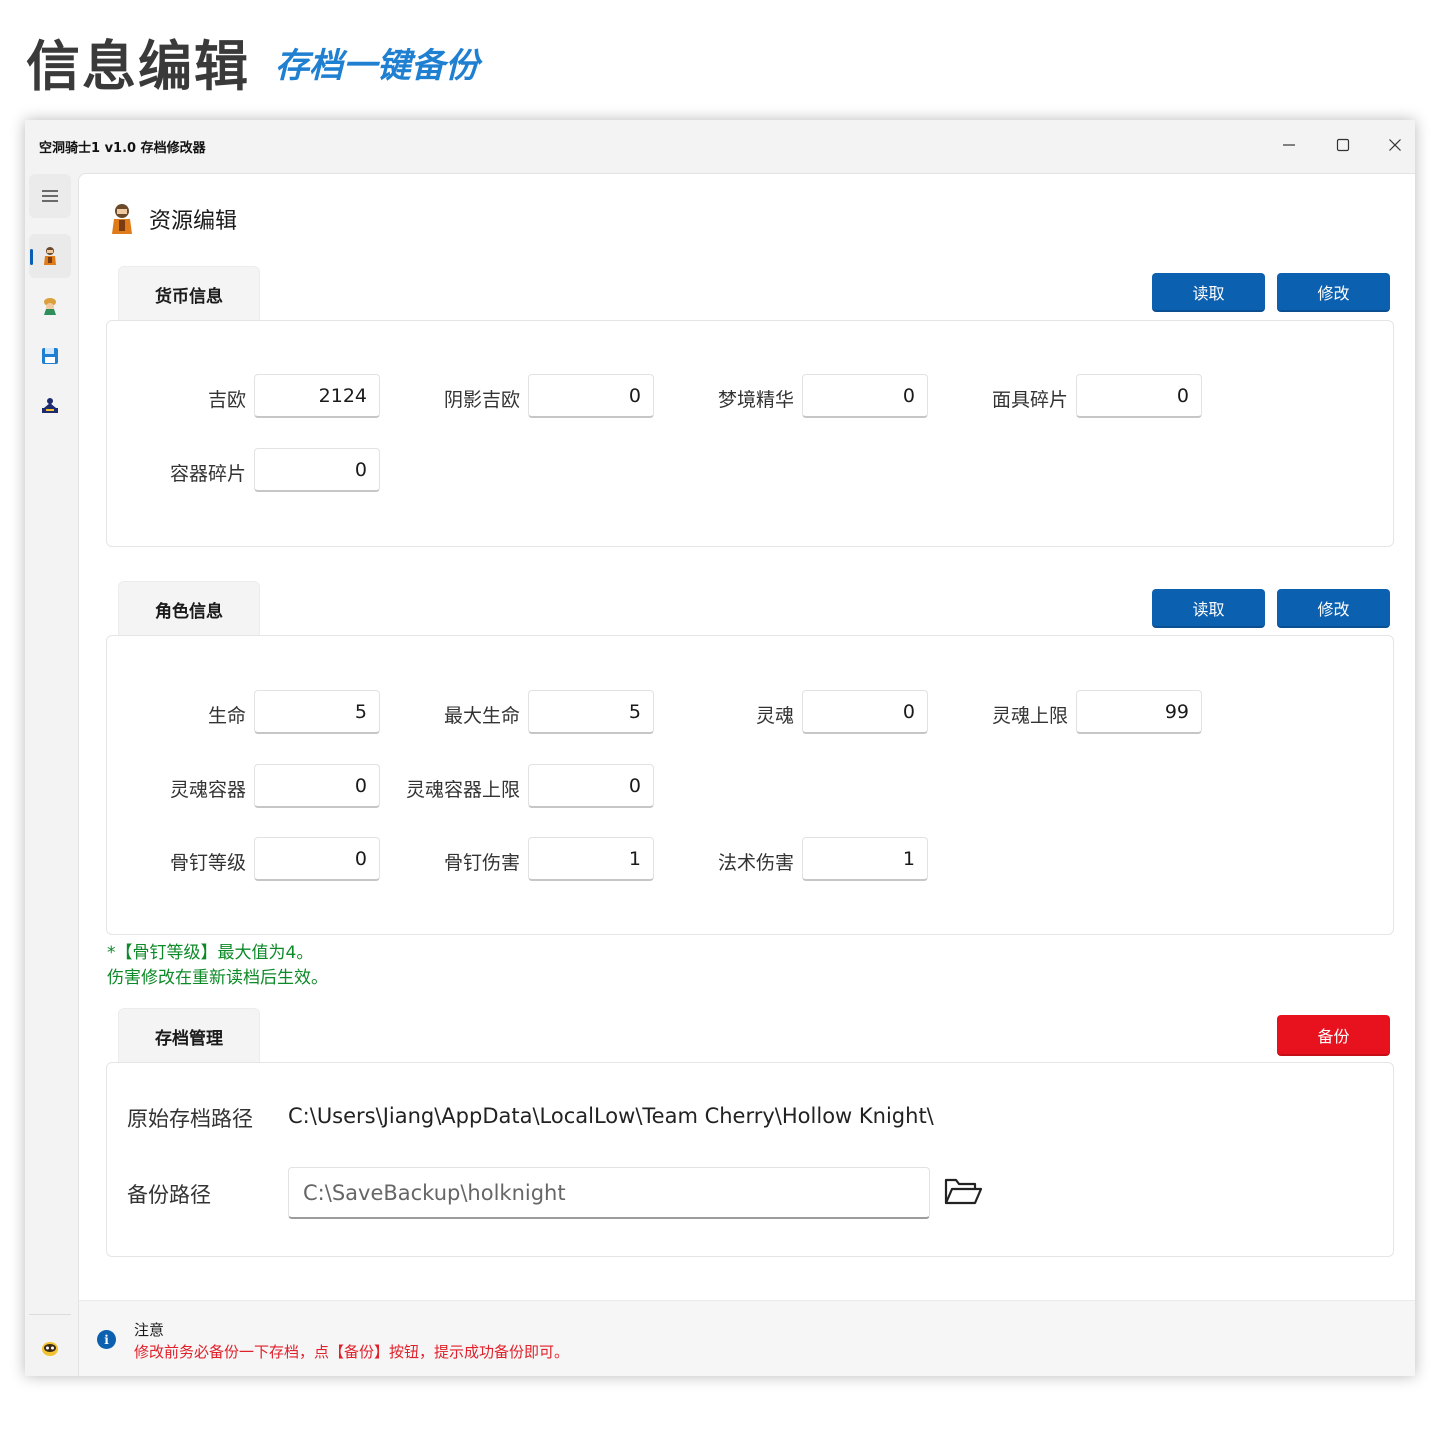  Describe the element at coordinates (317, 712) in the screenshot. I see `health-input: 5` at that location.